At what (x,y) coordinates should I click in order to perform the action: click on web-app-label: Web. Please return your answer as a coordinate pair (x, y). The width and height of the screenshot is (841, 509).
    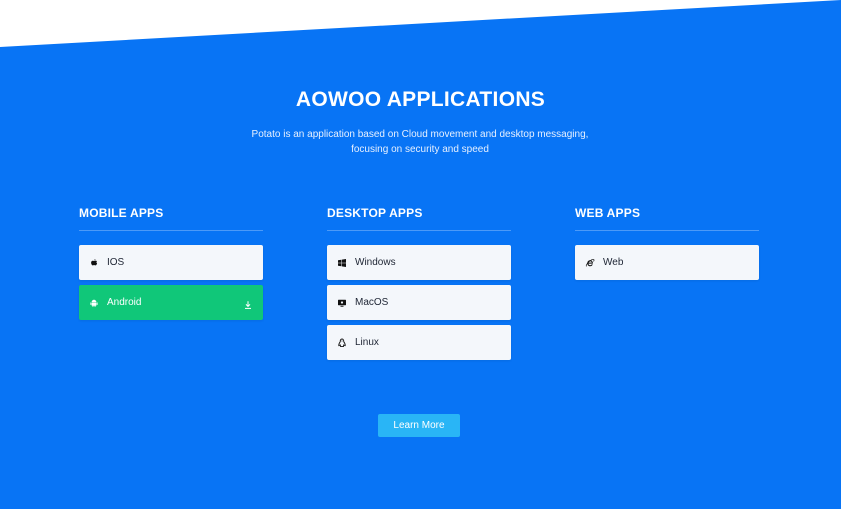
    Looking at the image, I should click on (613, 262).